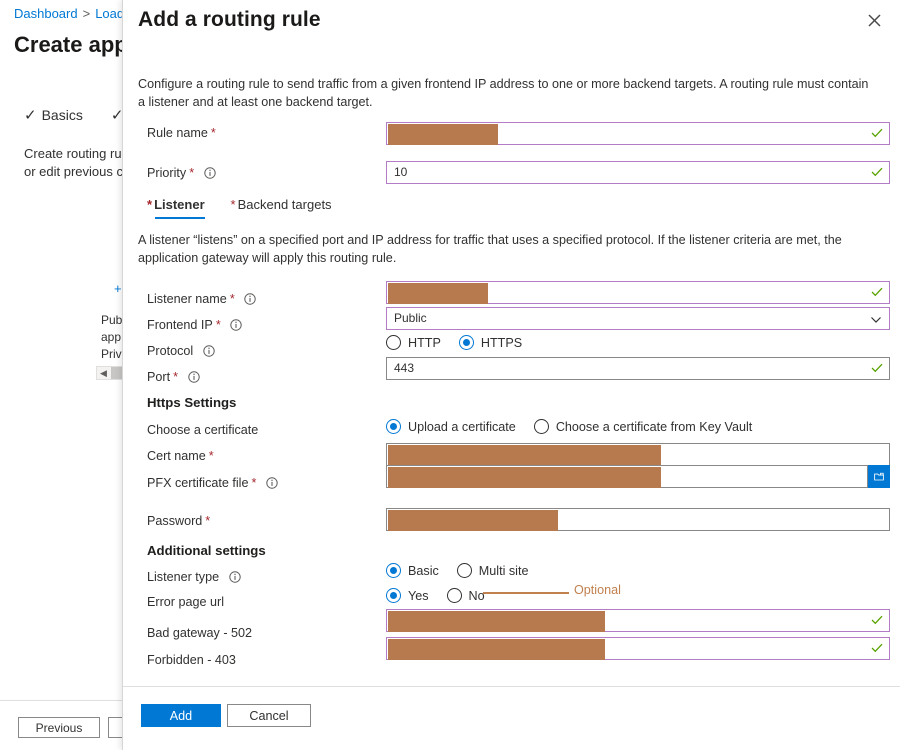  What do you see at coordinates (173, 378) in the screenshot?
I see `port-label: Port *` at bounding box center [173, 378].